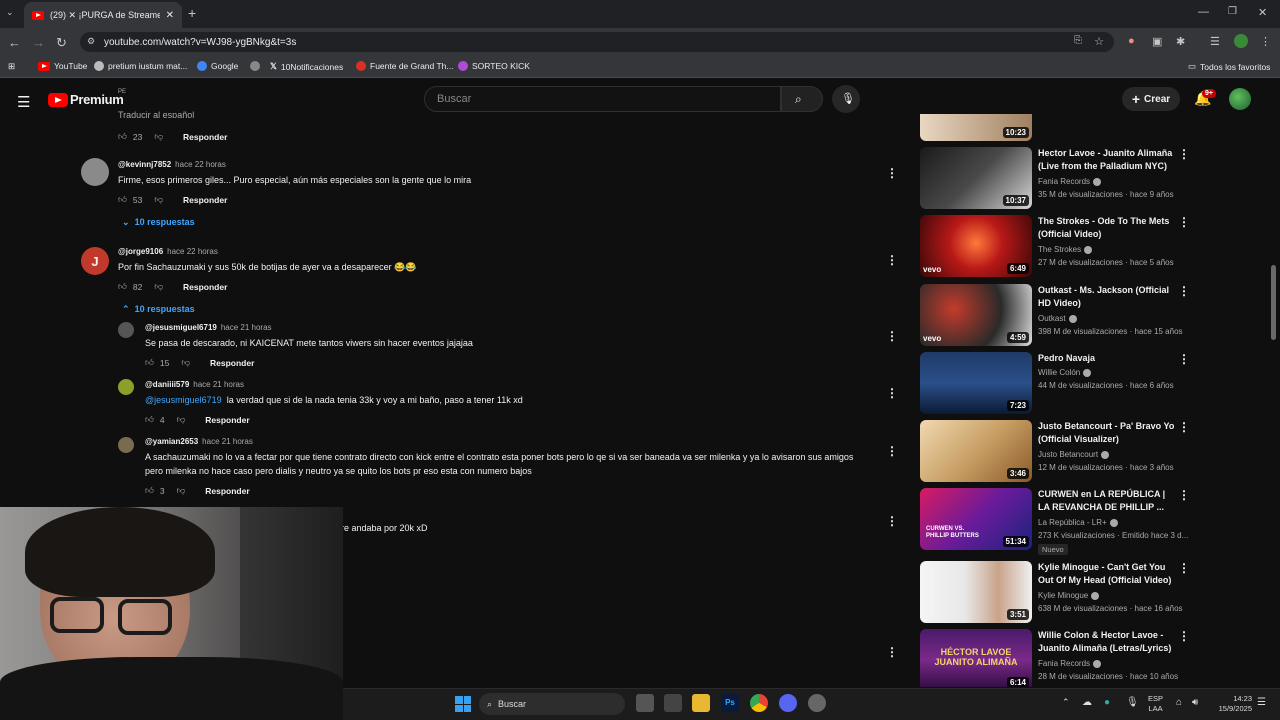  Describe the element at coordinates (91, 41) in the screenshot. I see `site-info-icon: ⚙` at that location.